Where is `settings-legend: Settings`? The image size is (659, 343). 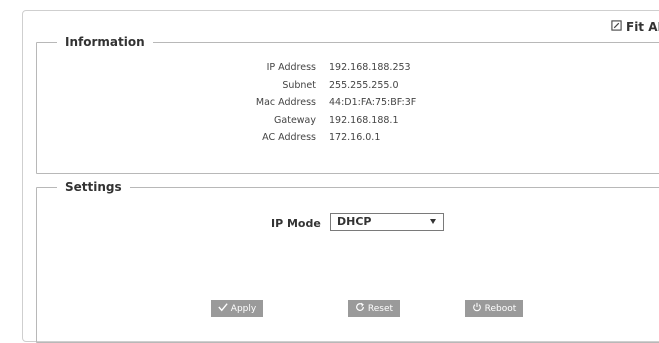 settings-legend: Settings is located at coordinates (93, 187).